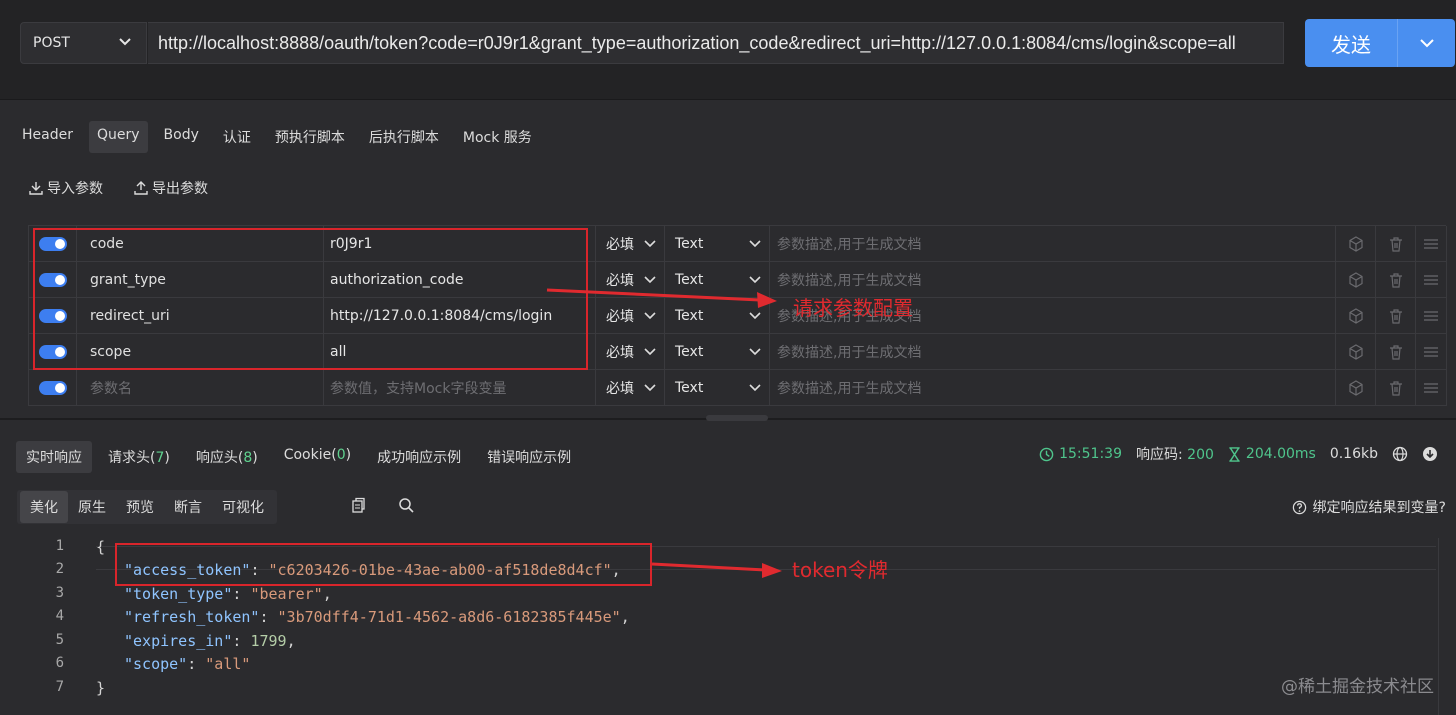 The width and height of the screenshot is (1456, 715). I want to click on request-tabs: Header Query Body 认证 预执行脚本 后执行脚本 Mock 服务, so click(277, 137).